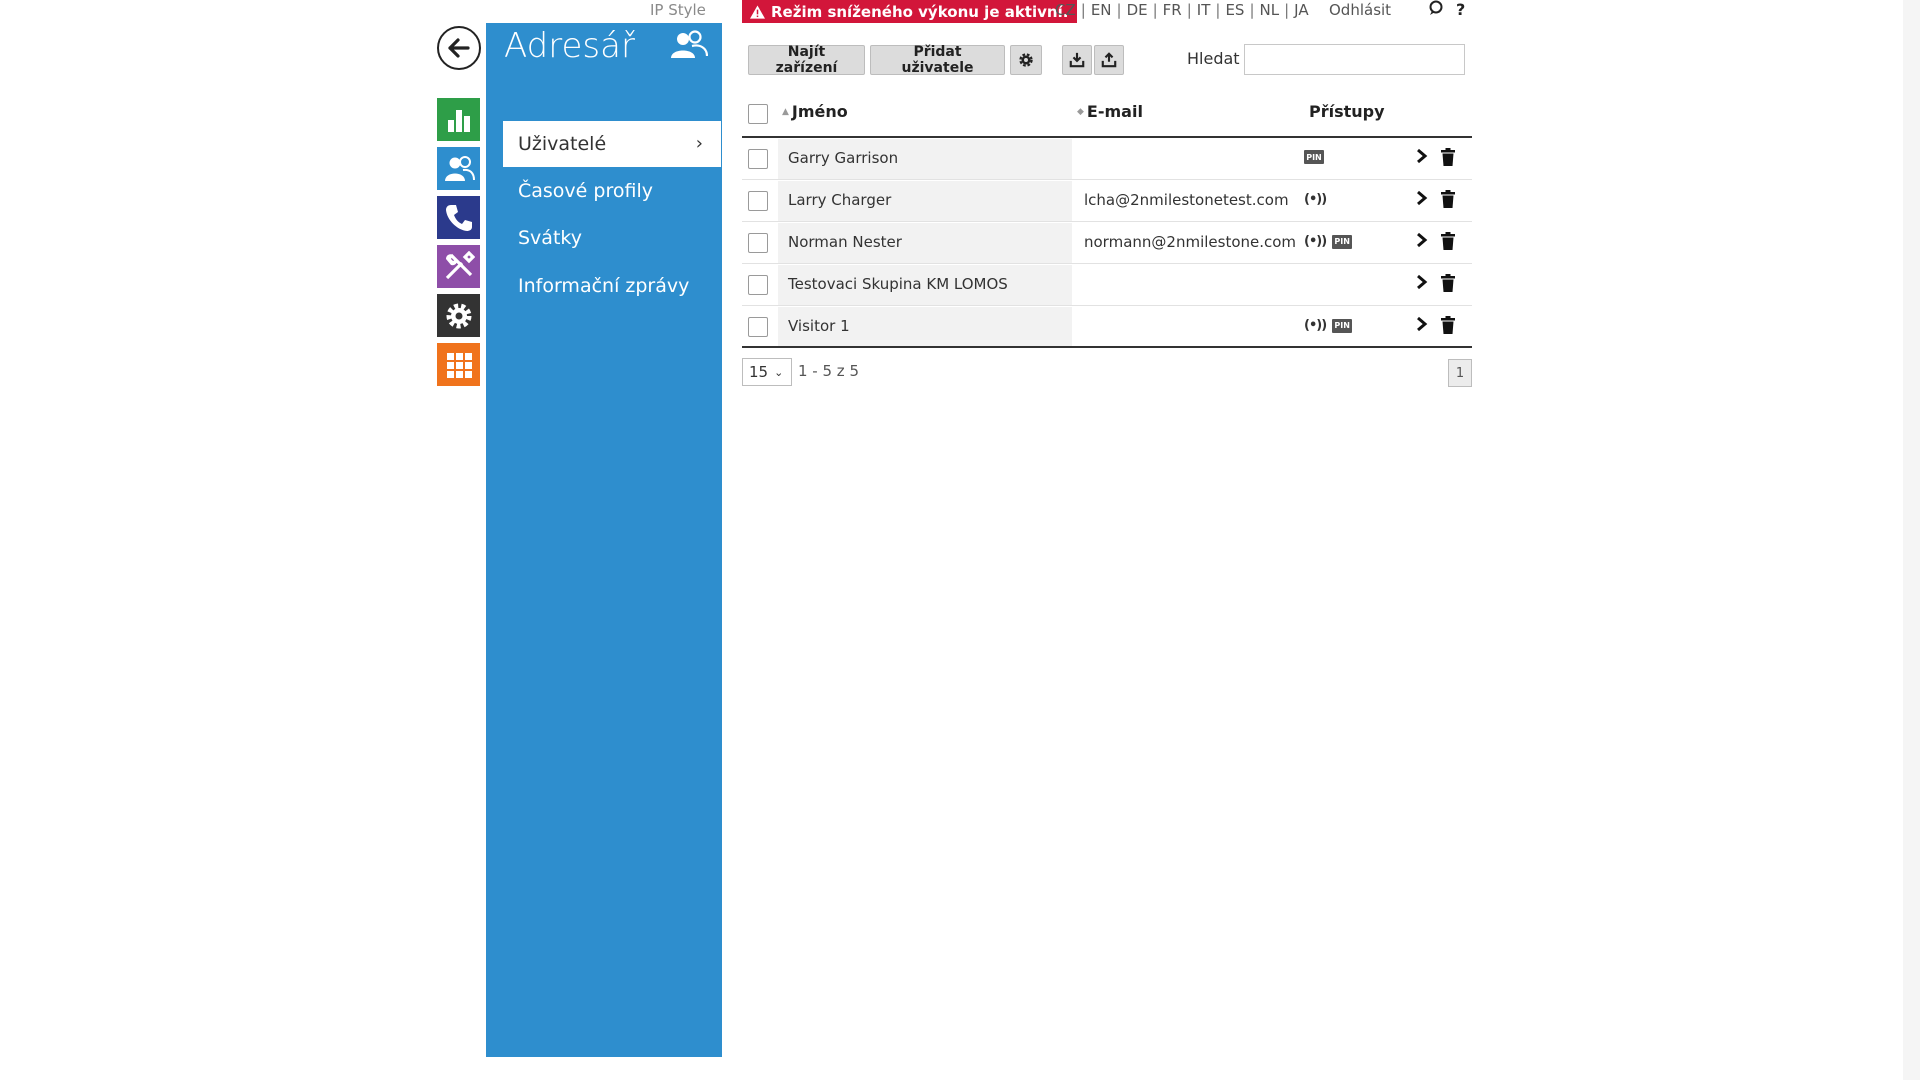 Image resolution: width=1920 pixels, height=1080 pixels. What do you see at coordinates (757, 11) in the screenshot?
I see `warning-icon` at bounding box center [757, 11].